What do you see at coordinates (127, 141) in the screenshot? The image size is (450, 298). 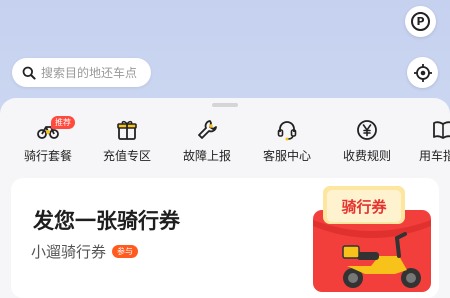 I see `shortcut-recharge: 充值专区` at bounding box center [127, 141].